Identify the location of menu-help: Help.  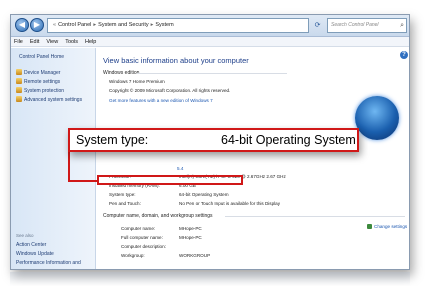
(90, 42).